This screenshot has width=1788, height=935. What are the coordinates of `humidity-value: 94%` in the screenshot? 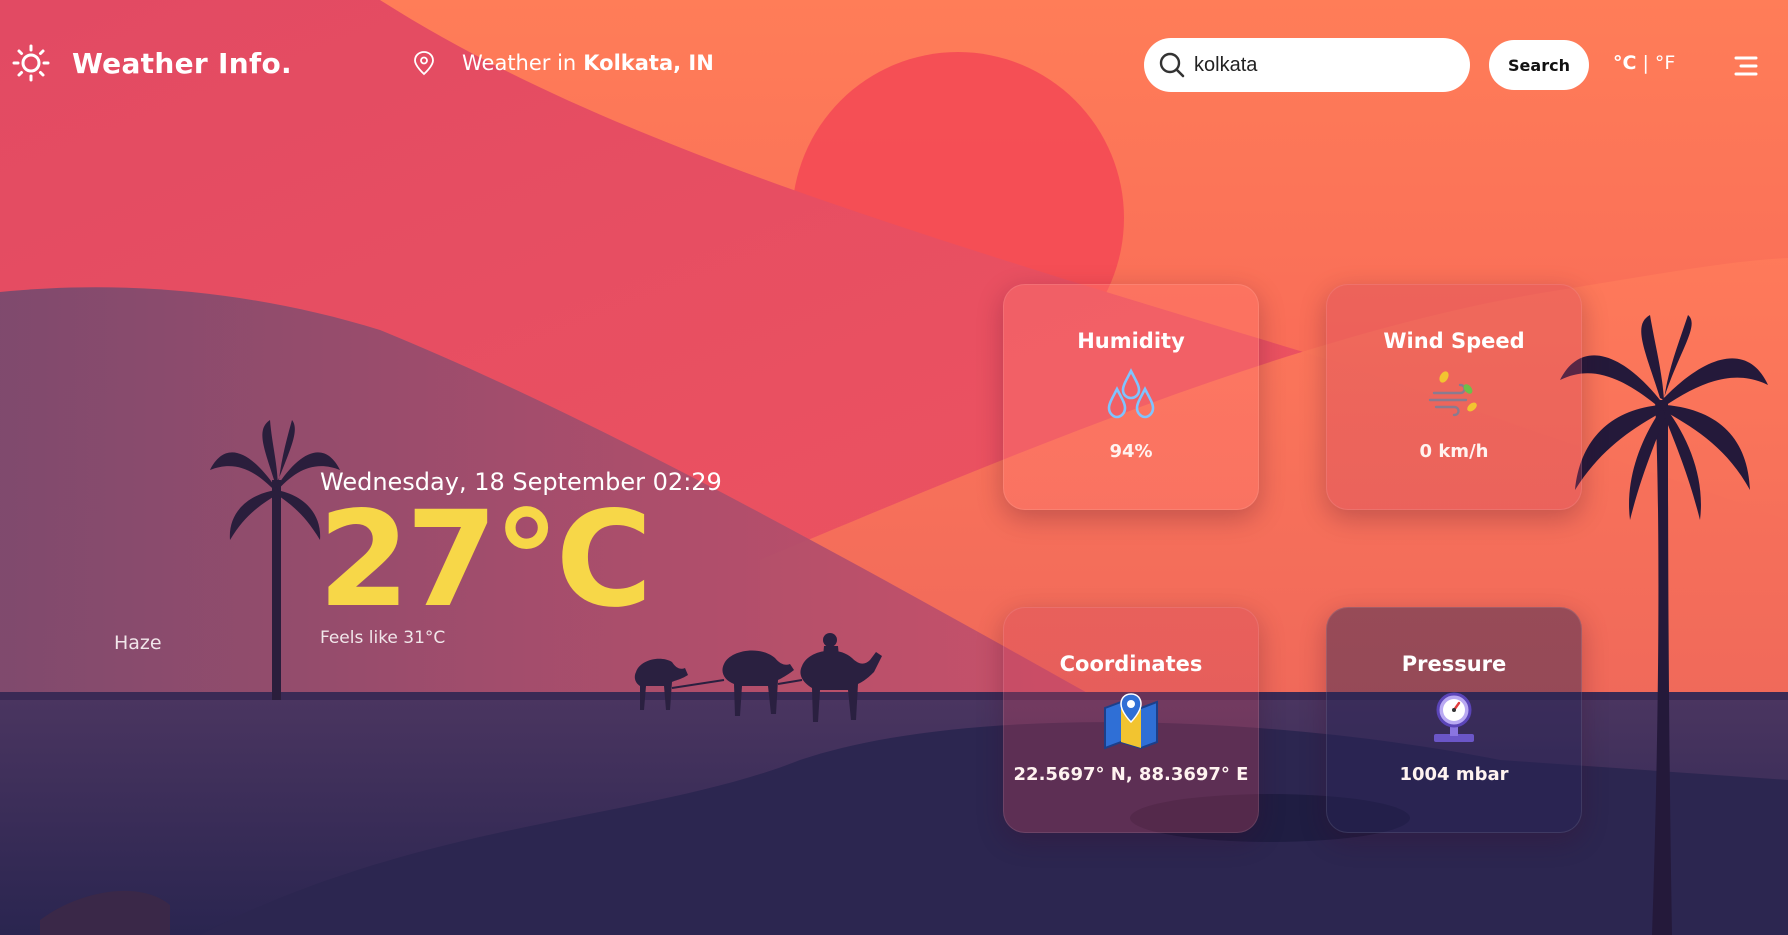 It's located at (1131, 451).